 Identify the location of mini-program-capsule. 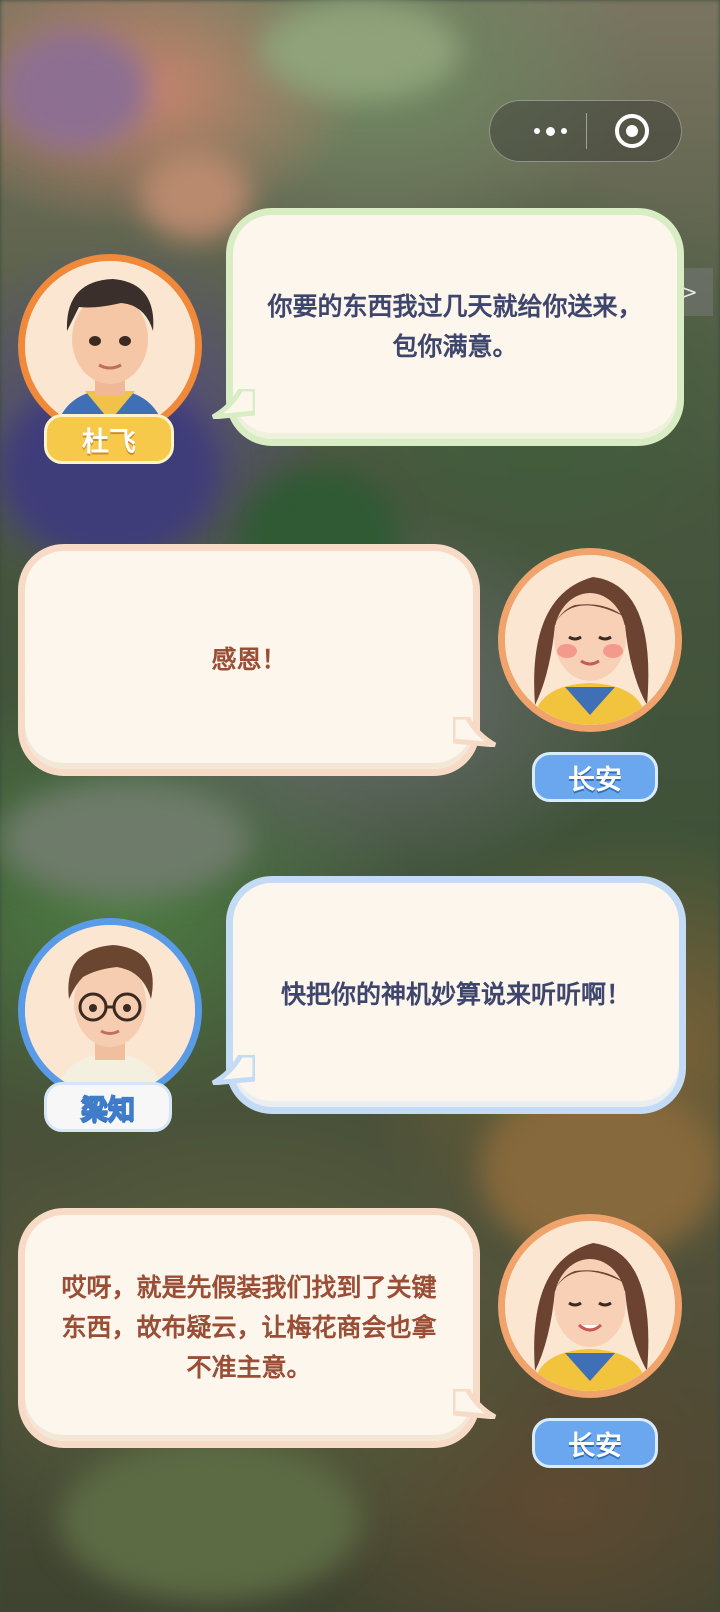
(585, 131).